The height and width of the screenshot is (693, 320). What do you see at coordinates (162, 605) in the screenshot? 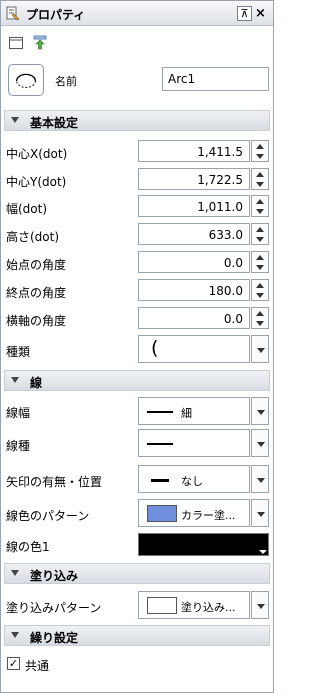
I see `fill-swatch` at bounding box center [162, 605].